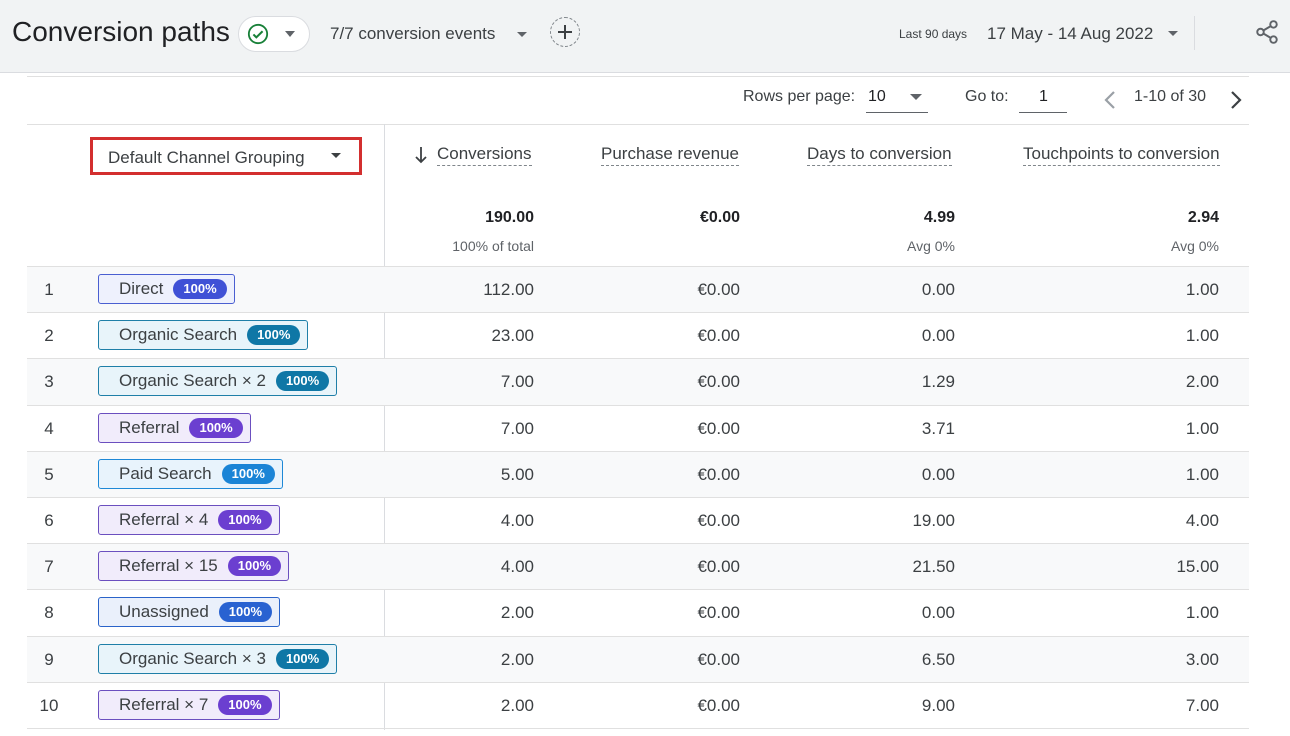 The height and width of the screenshot is (736, 1290). I want to click on date-range-tag: Last 90 days, so click(933, 34).